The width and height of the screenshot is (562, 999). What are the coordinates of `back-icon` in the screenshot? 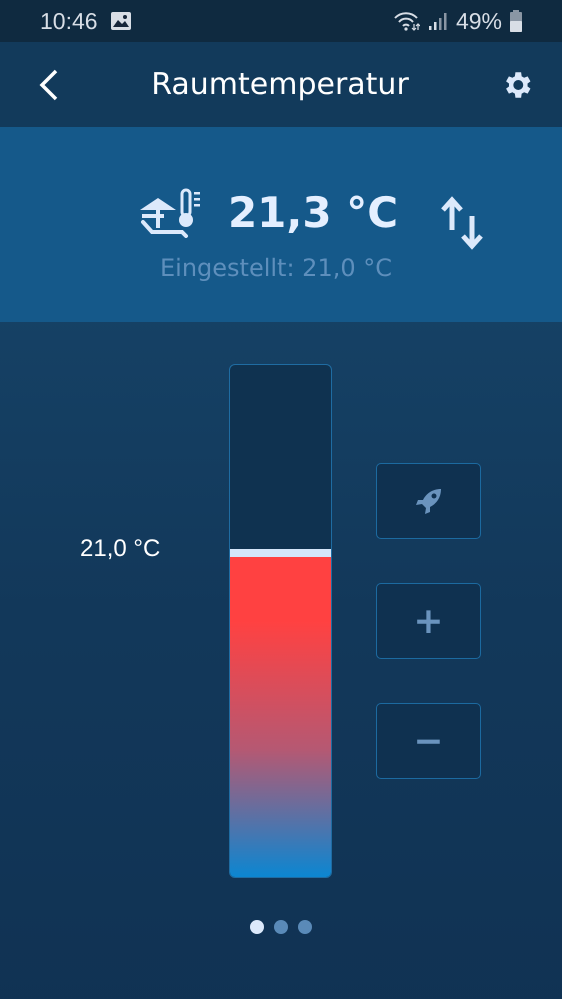 It's located at (49, 85).